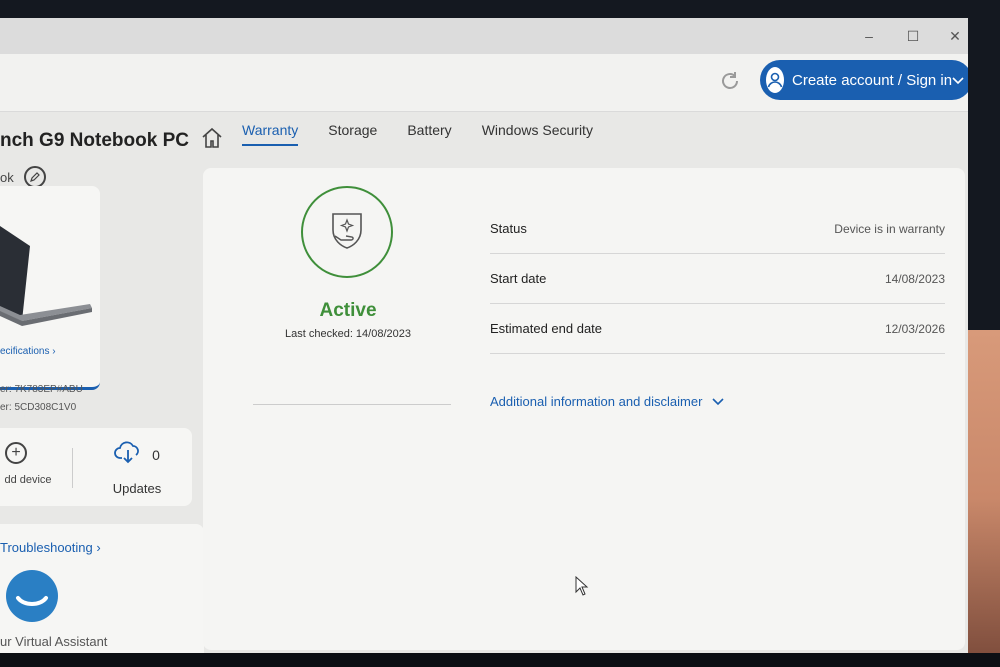 Image resolution: width=1000 pixels, height=667 pixels. What do you see at coordinates (34, 177) in the screenshot?
I see `edit-icon` at bounding box center [34, 177].